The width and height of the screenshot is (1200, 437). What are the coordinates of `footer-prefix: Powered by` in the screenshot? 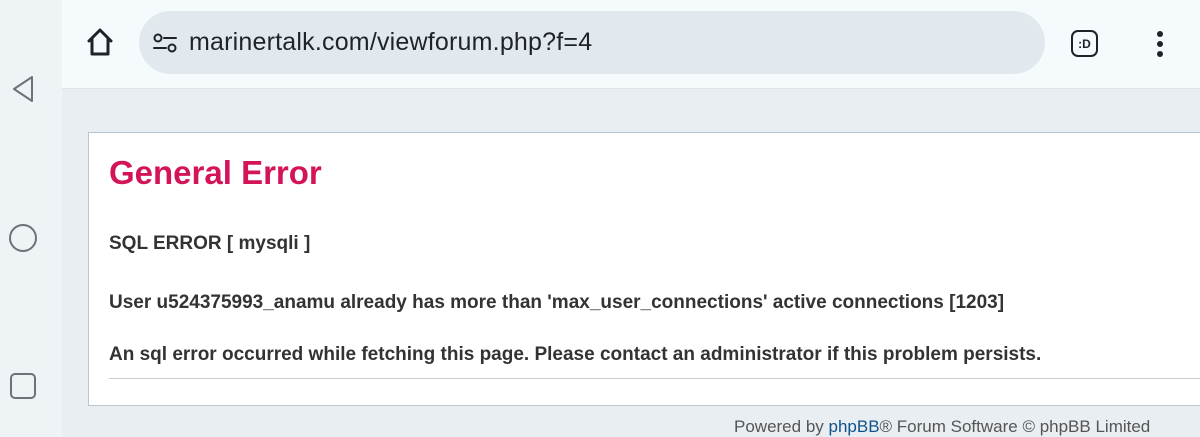 It's located at (781, 426).